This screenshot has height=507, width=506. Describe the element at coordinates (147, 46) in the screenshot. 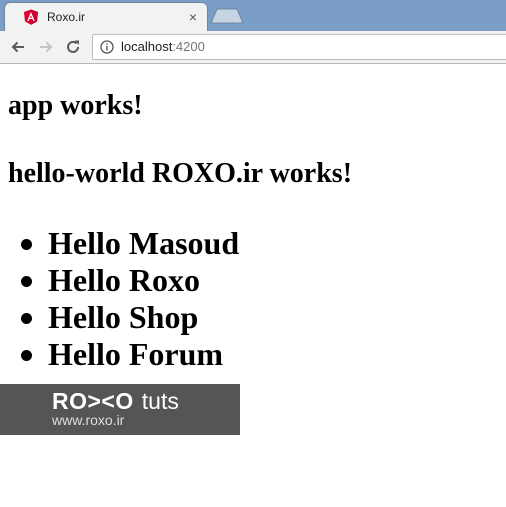

I see `url-host: localhost` at that location.